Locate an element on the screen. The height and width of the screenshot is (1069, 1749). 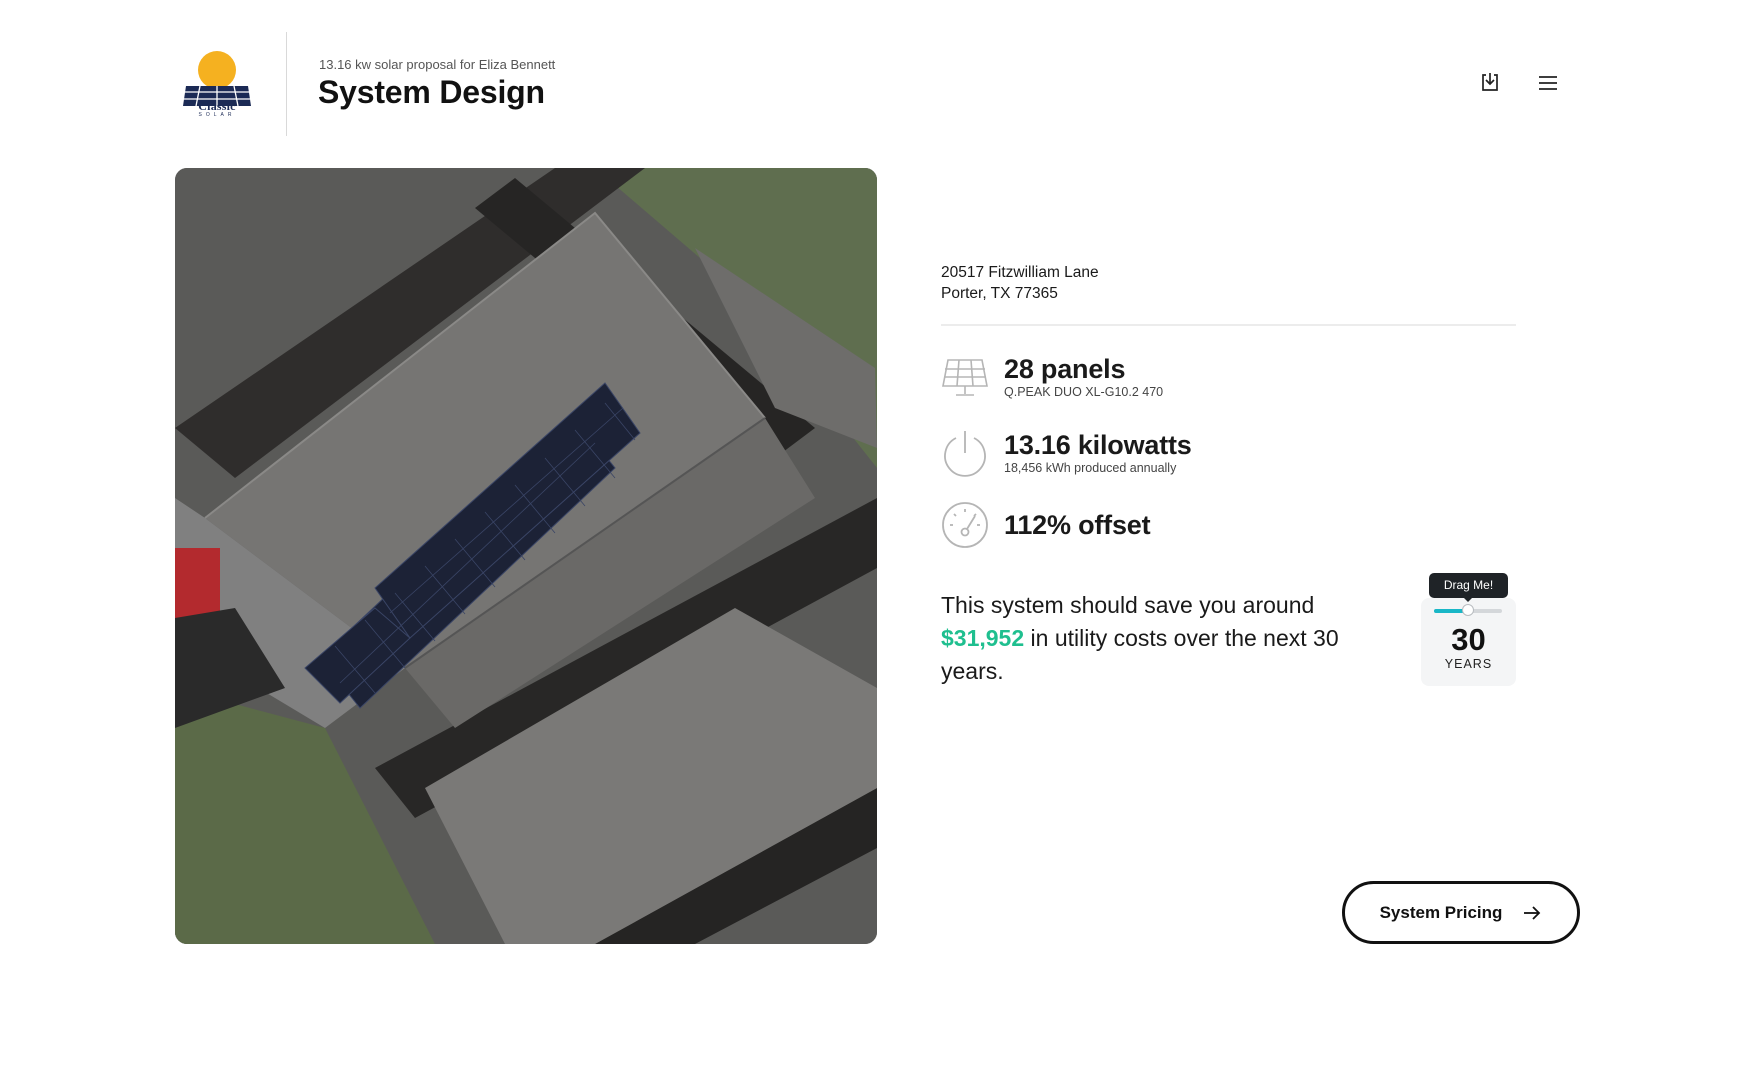
savings-amount: $31,952 is located at coordinates (983, 638).